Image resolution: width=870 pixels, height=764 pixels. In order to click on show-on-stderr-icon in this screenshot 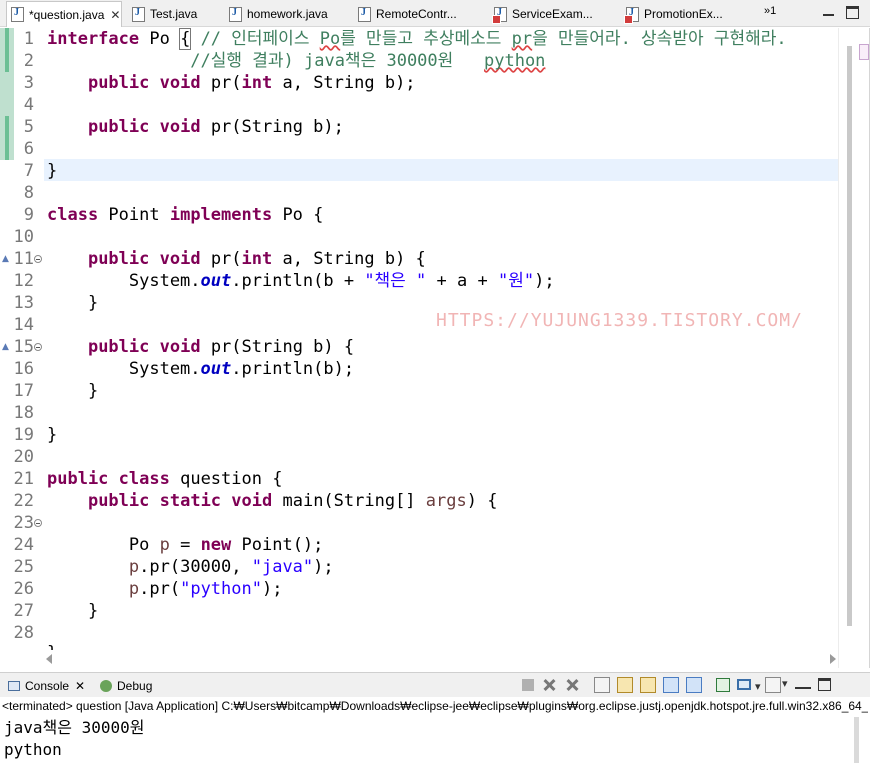, I will do `click(694, 685)`.